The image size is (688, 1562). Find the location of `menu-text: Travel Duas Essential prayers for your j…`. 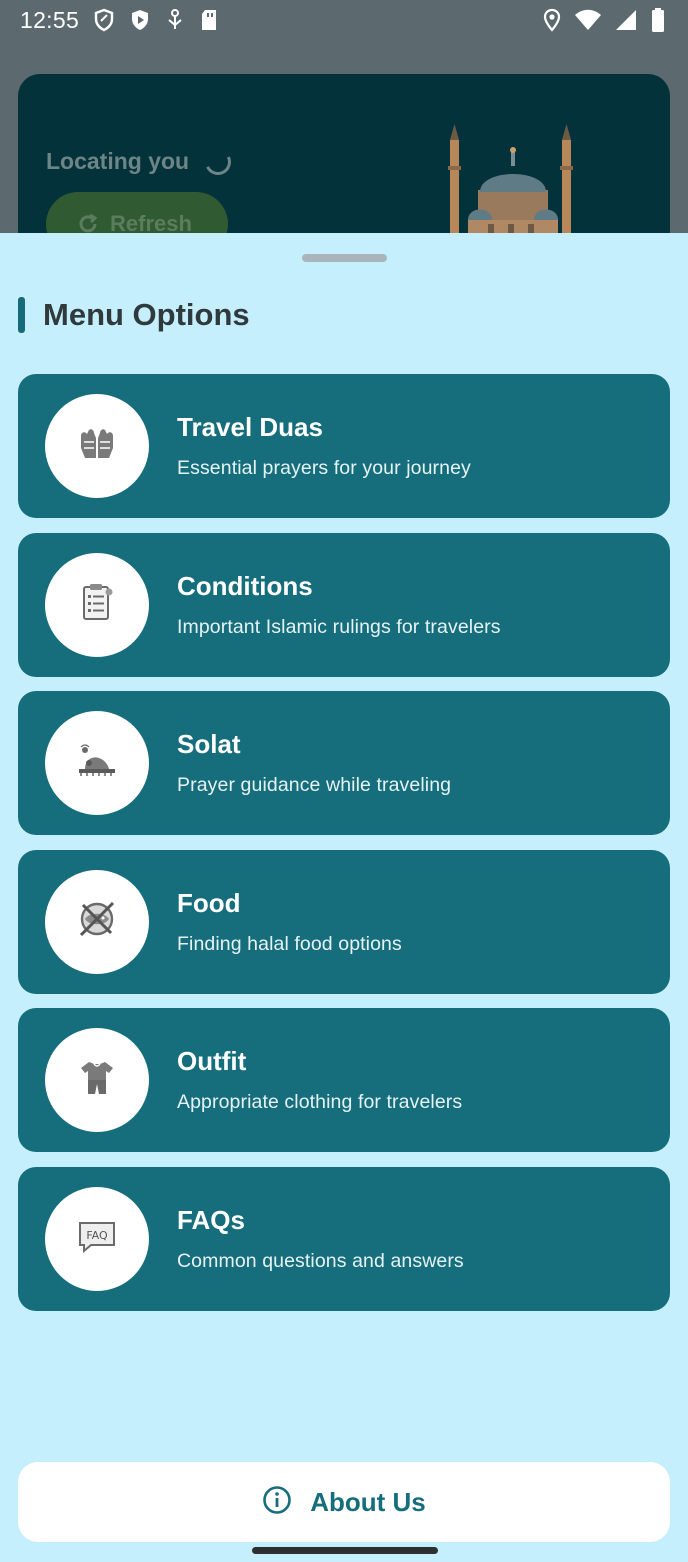

menu-text: Travel Duas Essential prayers for your j… is located at coordinates (324, 446).